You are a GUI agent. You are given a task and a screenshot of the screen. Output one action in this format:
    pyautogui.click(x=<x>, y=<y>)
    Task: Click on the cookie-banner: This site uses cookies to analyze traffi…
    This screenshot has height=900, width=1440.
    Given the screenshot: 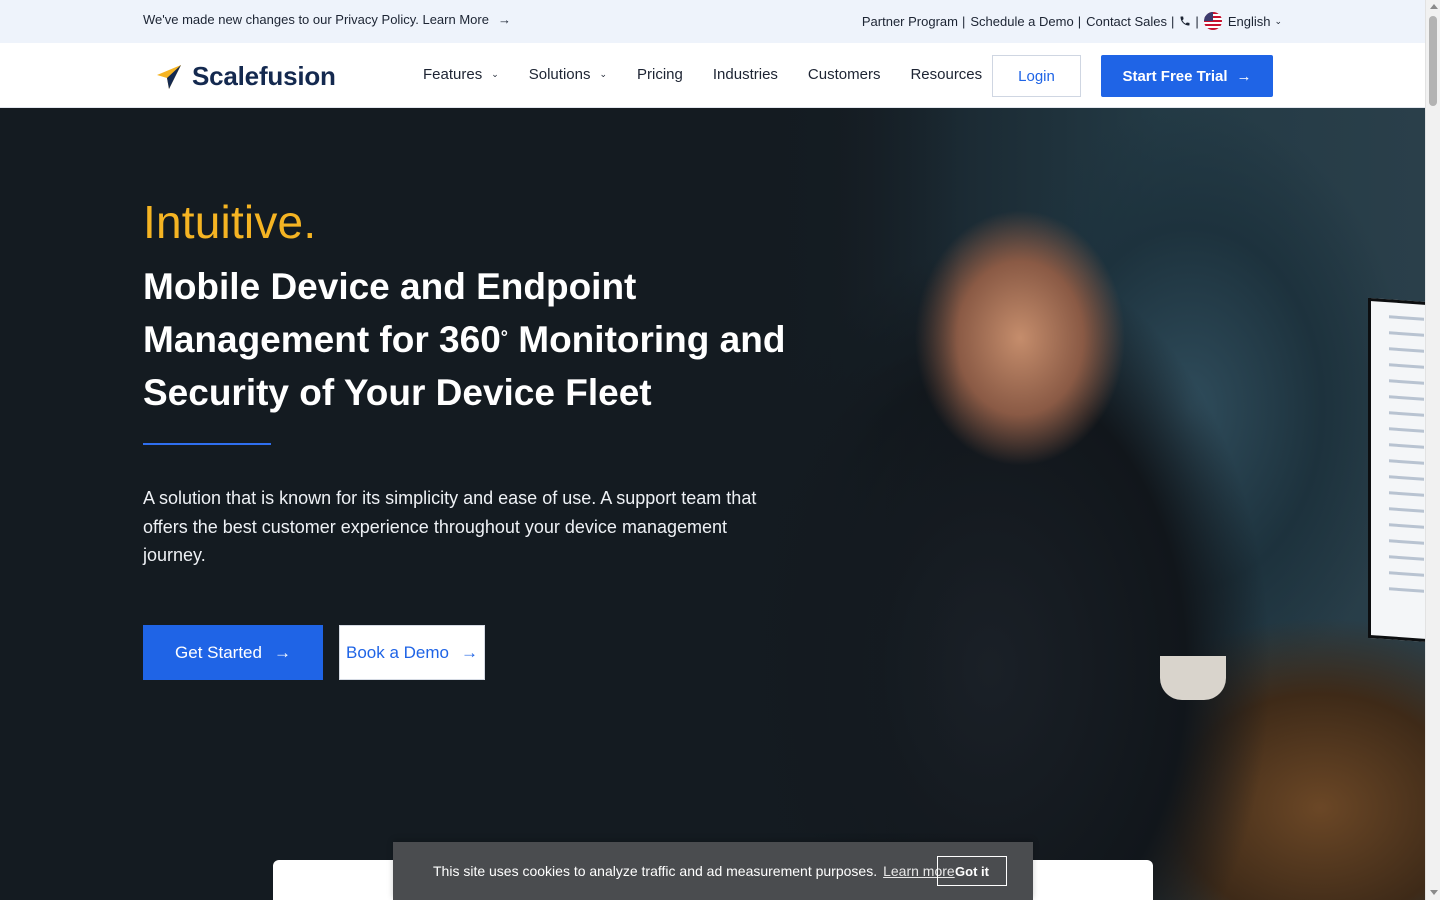 What is the action you would take?
    pyautogui.click(x=713, y=871)
    